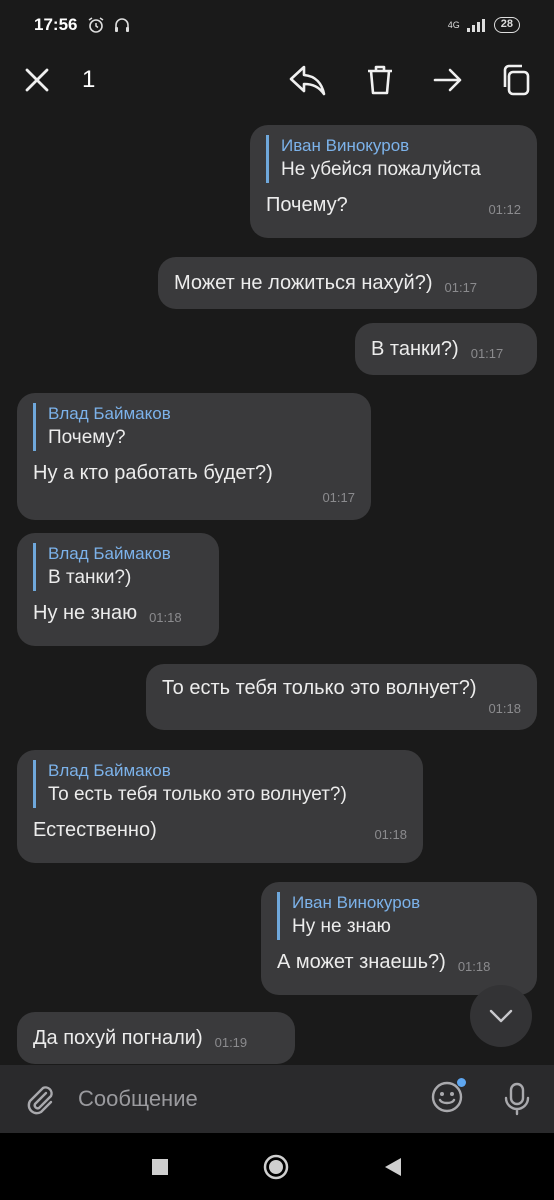 The image size is (554, 1200). I want to click on selected-count: 1, so click(89, 79).